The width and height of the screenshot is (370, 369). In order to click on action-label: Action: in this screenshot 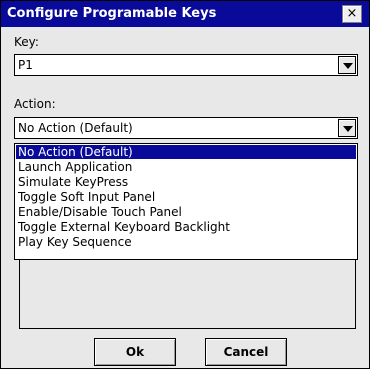, I will do `click(35, 104)`.